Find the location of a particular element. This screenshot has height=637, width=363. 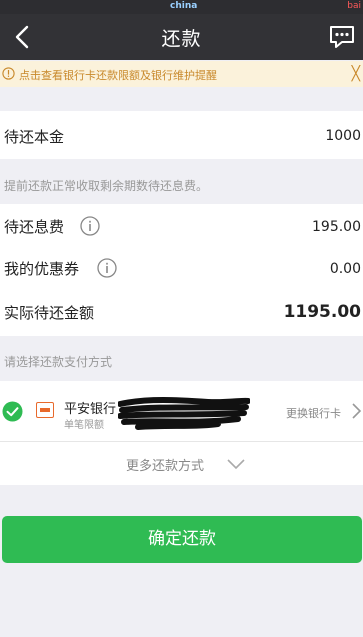

total-row: 实际待还金额 1195.00 is located at coordinates (181, 314).